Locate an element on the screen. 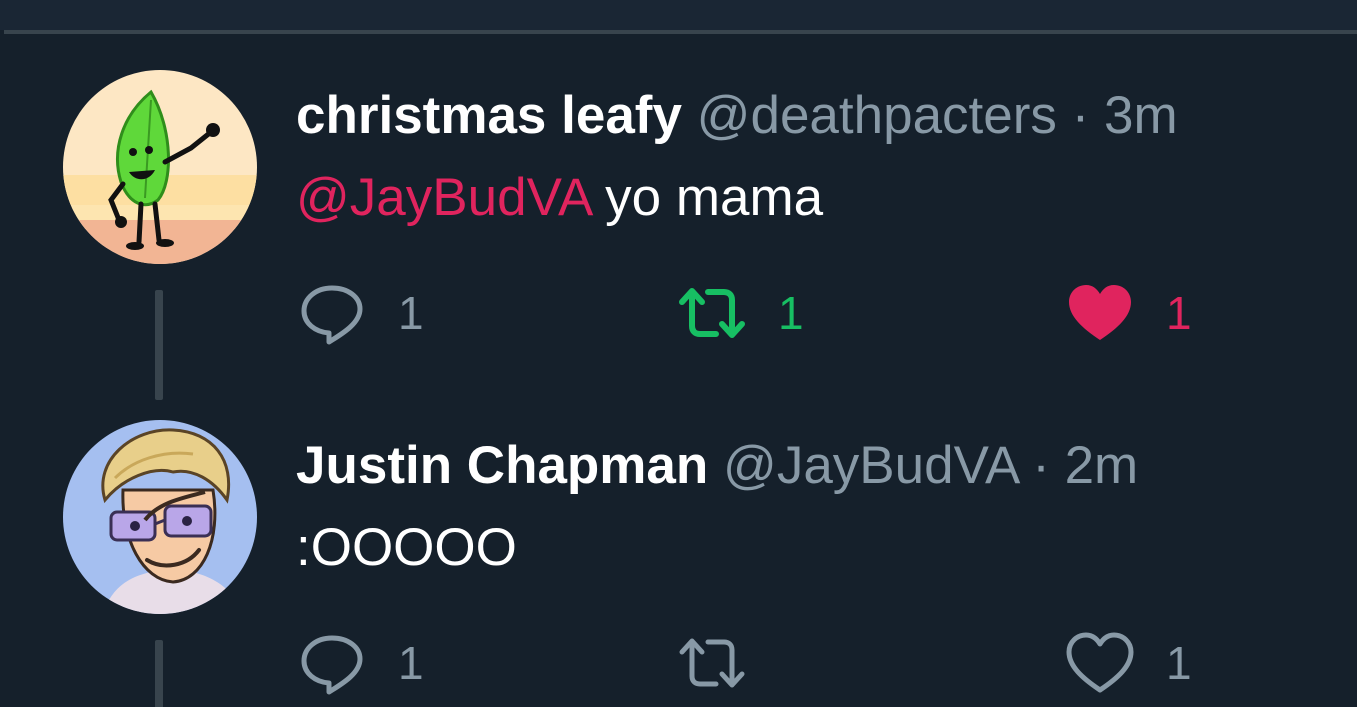  handle: @JayBudVA is located at coordinates (870, 465).